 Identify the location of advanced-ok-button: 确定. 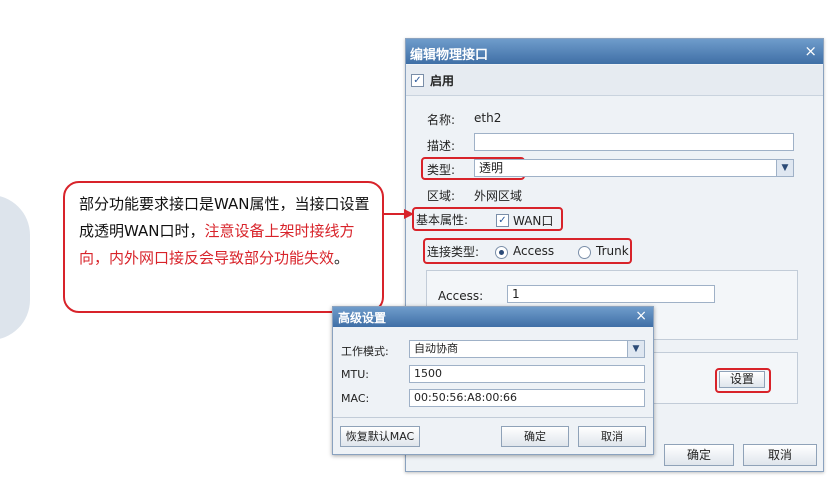
(535, 436).